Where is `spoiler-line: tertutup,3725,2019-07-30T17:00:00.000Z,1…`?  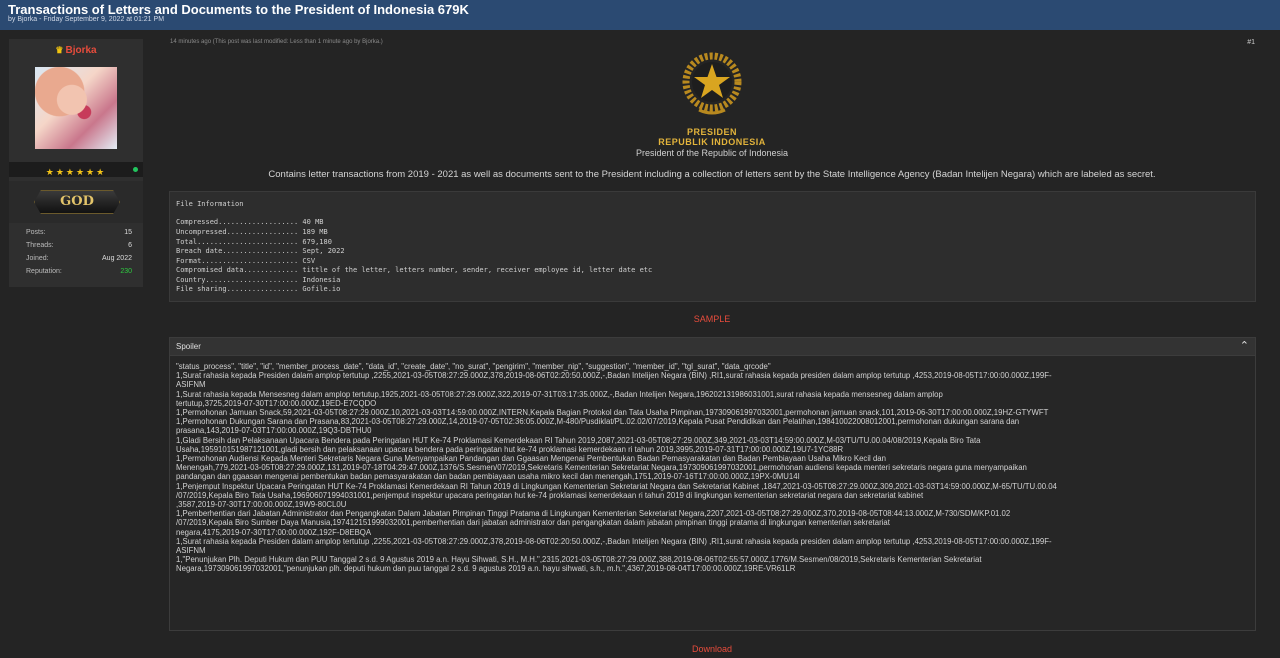 spoiler-line: tertutup,3725,2019-07-30T17:00:00.000Z,1… is located at coordinates (276, 403).